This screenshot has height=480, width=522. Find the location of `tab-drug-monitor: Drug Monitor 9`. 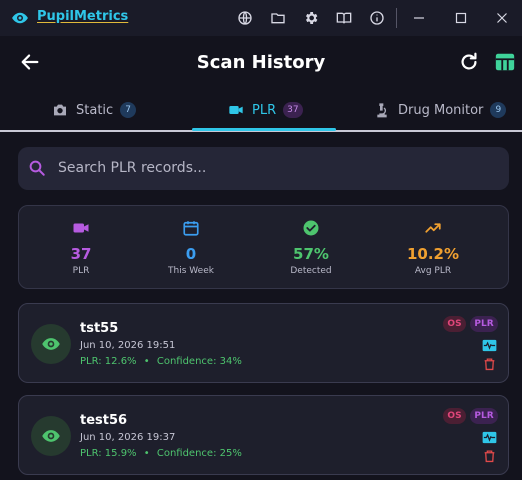

tab-drug-monitor: Drug Monitor 9 is located at coordinates (440, 110).